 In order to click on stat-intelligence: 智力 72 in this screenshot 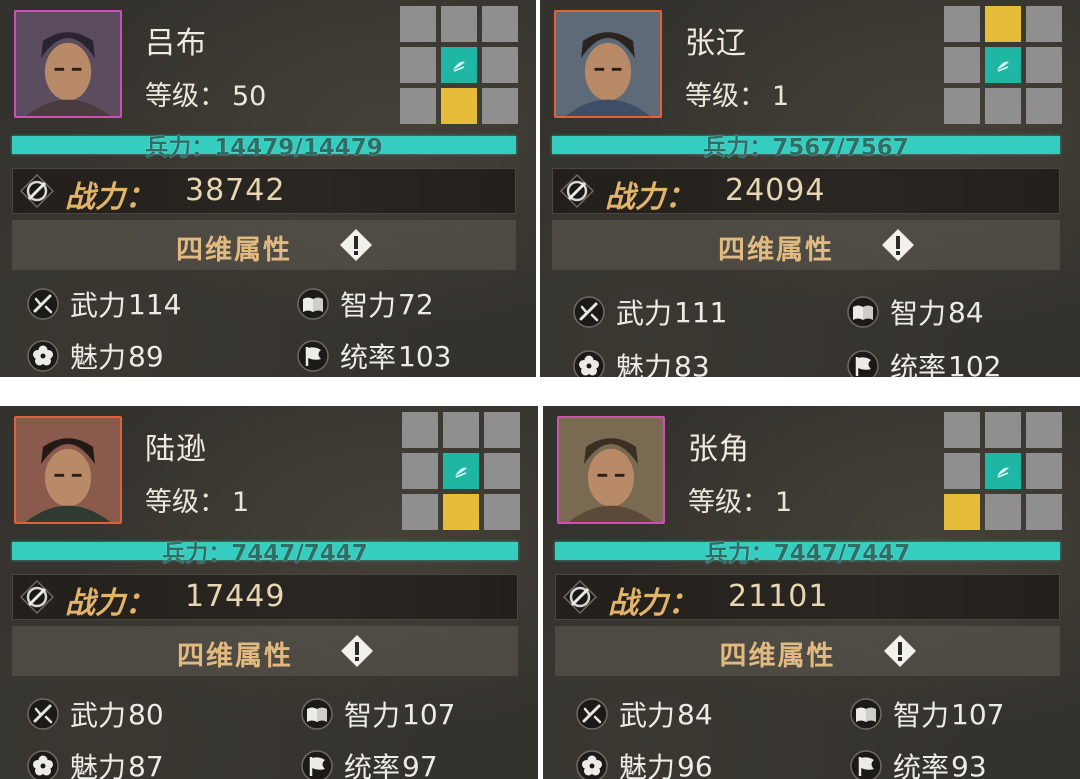, I will do `click(365, 304)`.